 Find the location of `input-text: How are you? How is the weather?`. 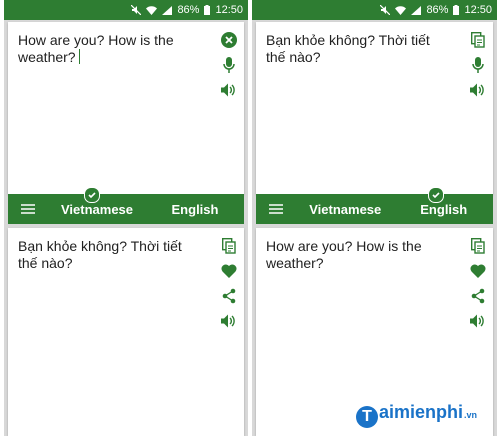

input-text: How are you? How is the weather? is located at coordinates (96, 48).